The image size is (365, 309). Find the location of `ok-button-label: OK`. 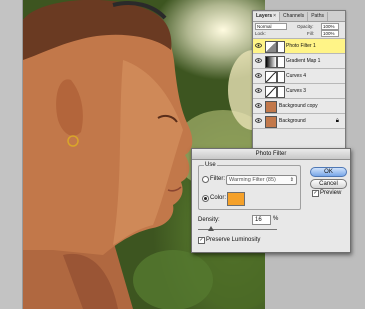

ok-button-label: OK is located at coordinates (328, 172).